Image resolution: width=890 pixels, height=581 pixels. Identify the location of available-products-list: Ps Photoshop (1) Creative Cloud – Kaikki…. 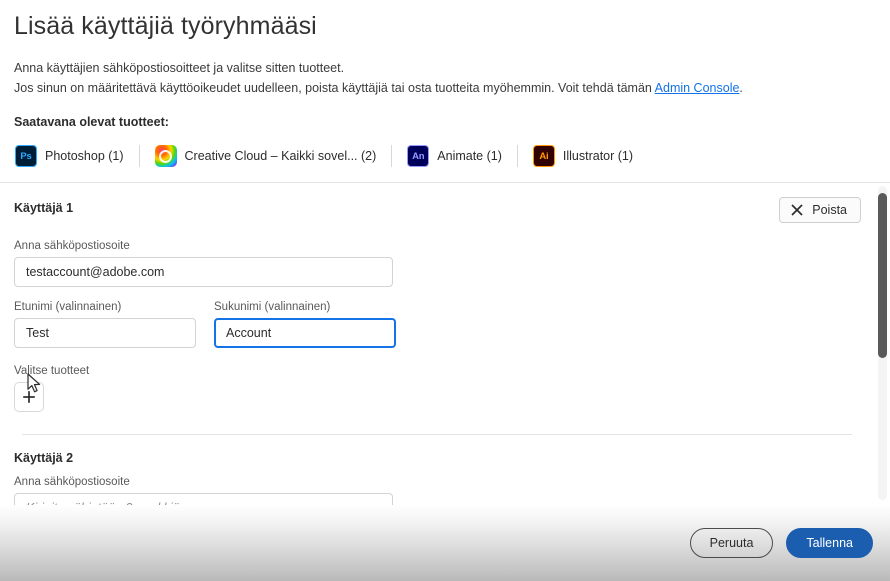
(445, 162).